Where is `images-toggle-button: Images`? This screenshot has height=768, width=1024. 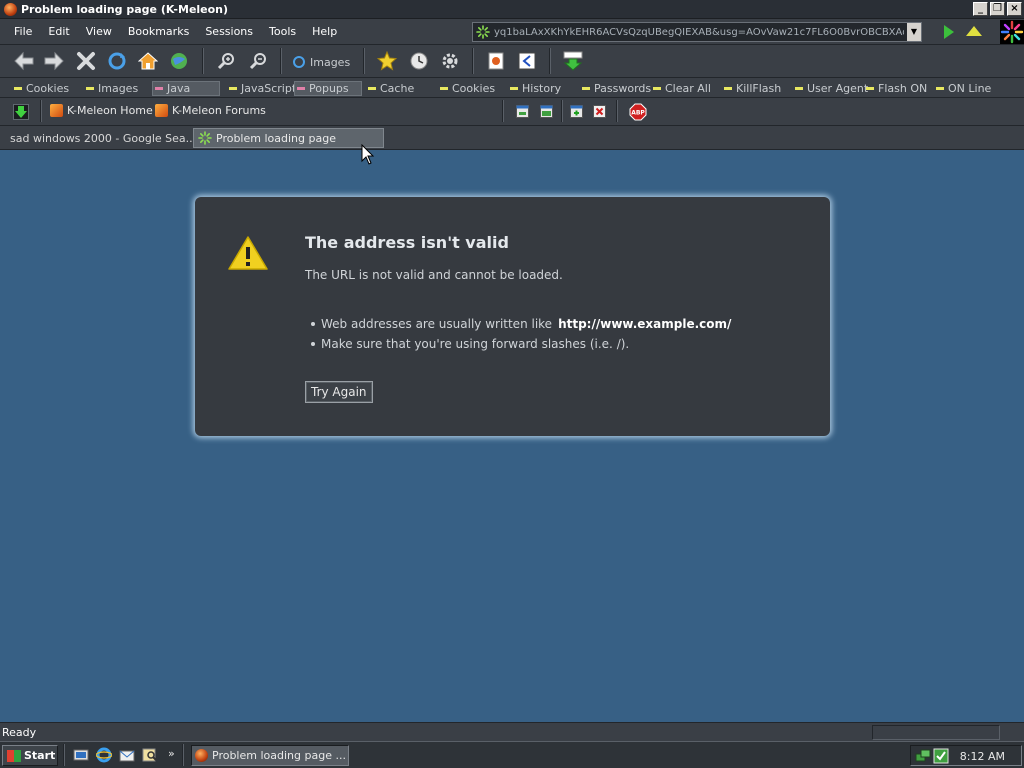 images-toggle-button: Images is located at coordinates (321, 62).